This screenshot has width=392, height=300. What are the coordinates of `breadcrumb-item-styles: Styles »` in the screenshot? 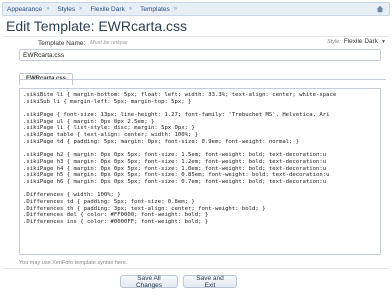 It's located at (69, 9).